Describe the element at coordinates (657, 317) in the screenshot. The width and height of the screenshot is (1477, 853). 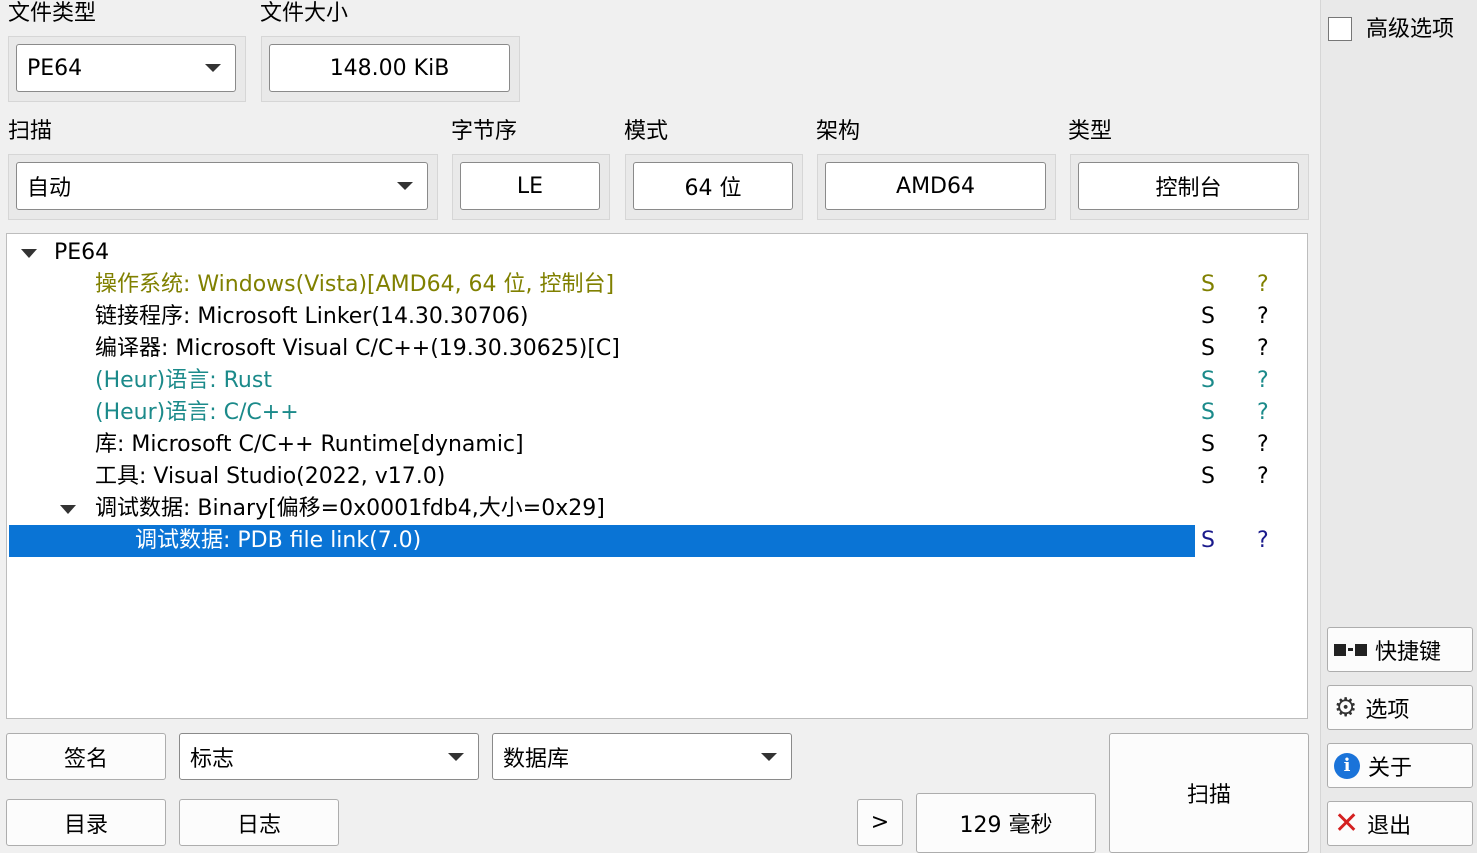
I see `tree-row: 链接程序: Microsoft Linker(14.30.30706) S ?` at that location.